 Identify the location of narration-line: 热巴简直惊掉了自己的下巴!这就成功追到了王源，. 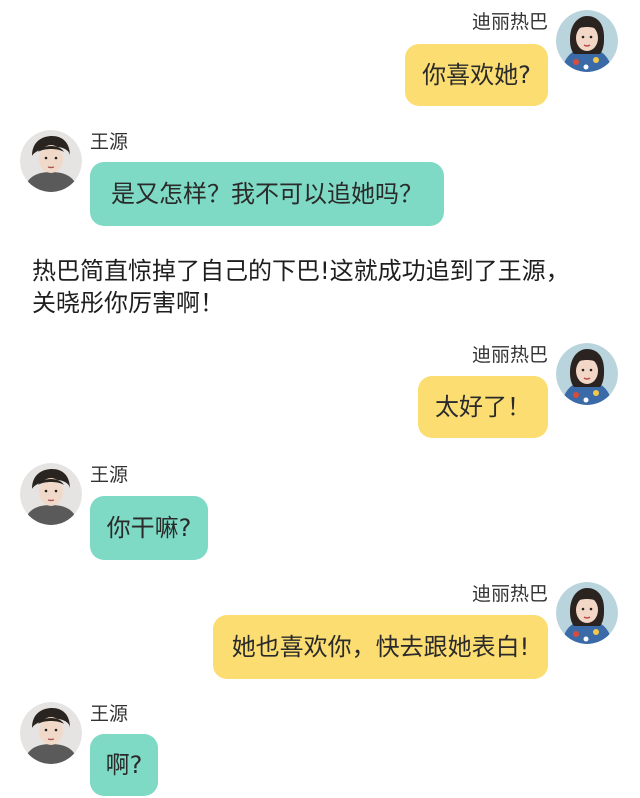
(301, 271).